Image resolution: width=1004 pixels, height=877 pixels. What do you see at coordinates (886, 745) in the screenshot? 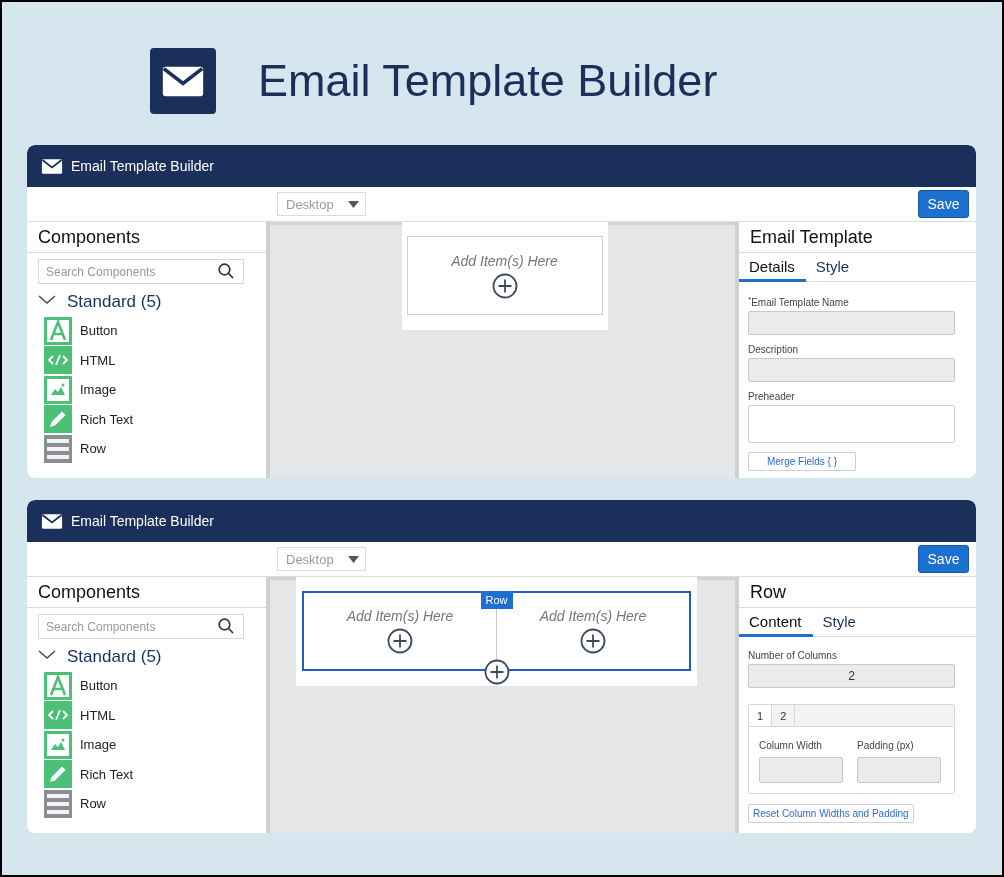
I see `field-label: Padding (px)` at bounding box center [886, 745].